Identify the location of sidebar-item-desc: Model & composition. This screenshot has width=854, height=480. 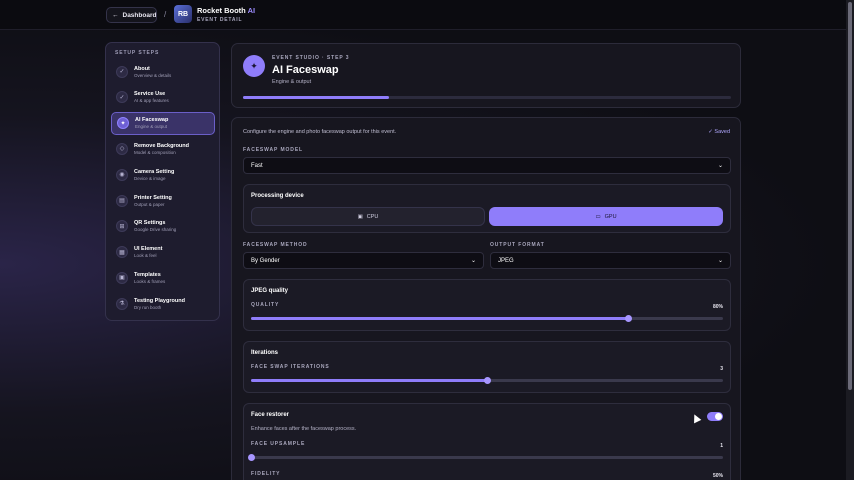
(155, 152).